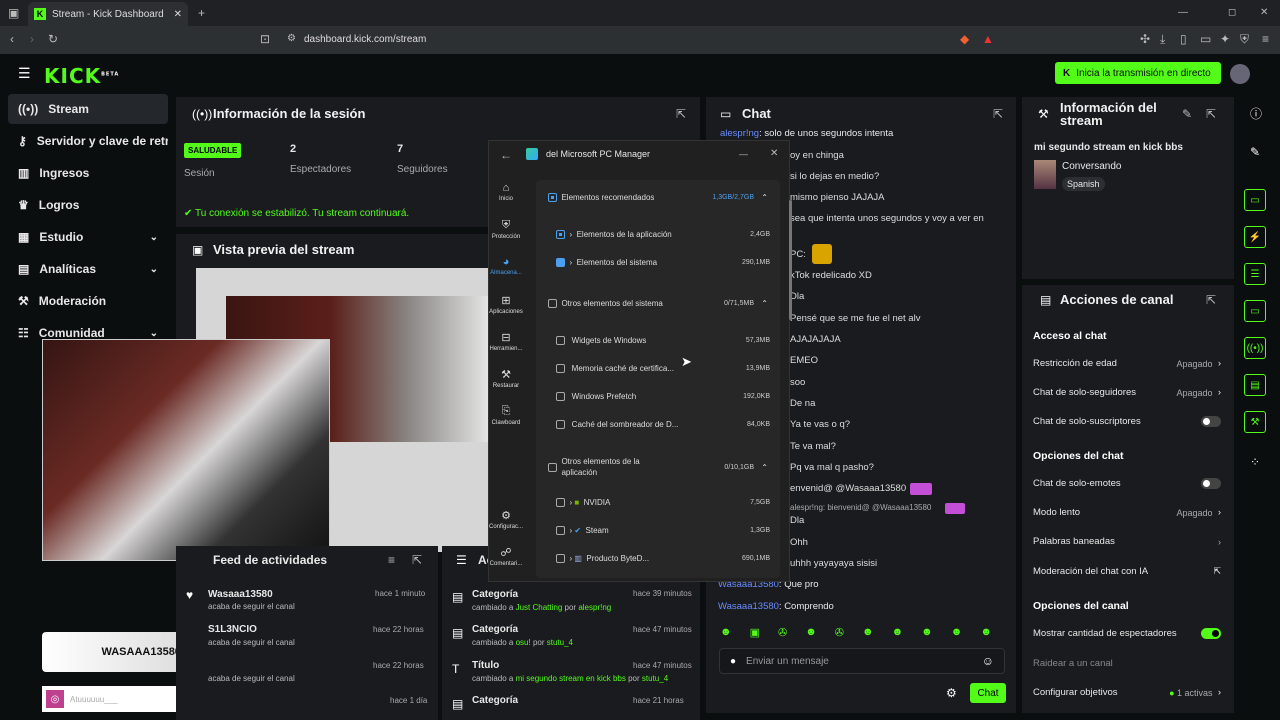 This screenshot has width=1280, height=720. What do you see at coordinates (755, 634) in the screenshot?
I see `emote-icon: ▣` at bounding box center [755, 634].